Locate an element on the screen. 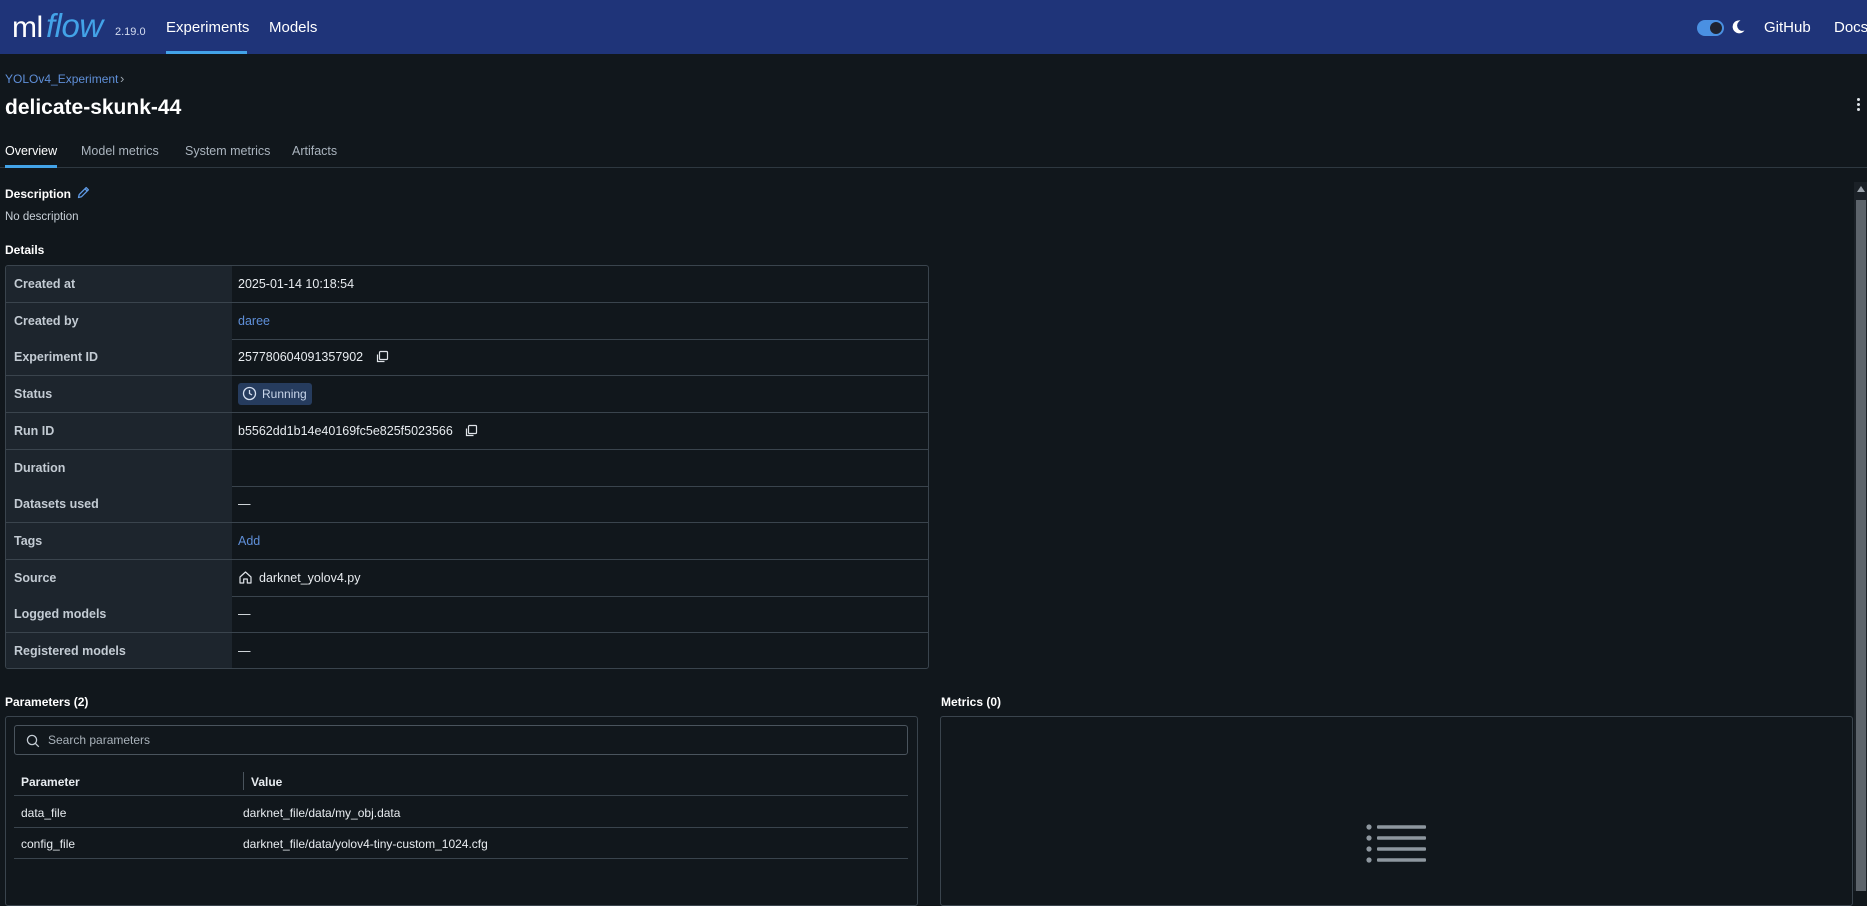  table-row: data_file darknet_file/data/my_obj.data is located at coordinates (461, 812).